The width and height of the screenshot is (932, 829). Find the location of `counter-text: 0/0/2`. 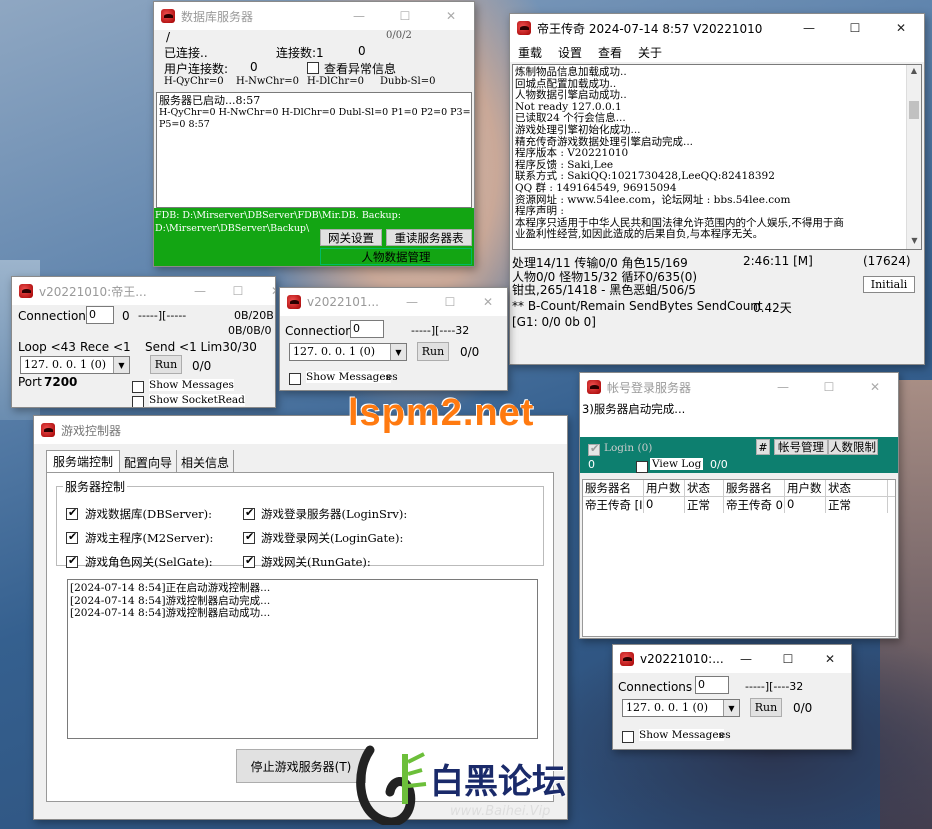

counter-text: 0/0/2 is located at coordinates (399, 35).